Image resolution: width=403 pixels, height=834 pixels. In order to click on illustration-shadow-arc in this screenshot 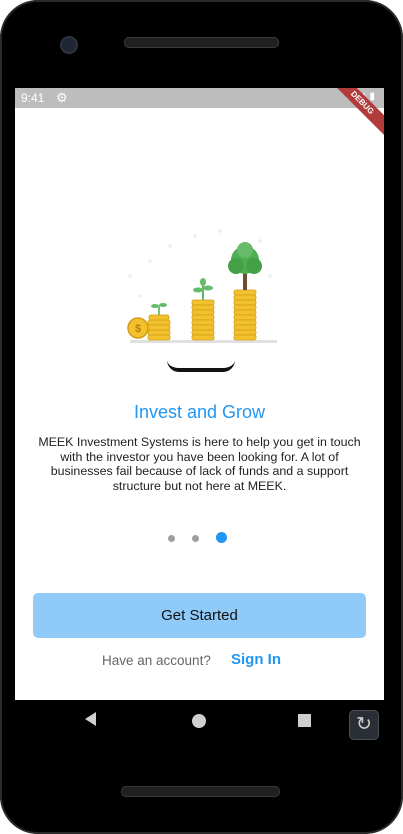, I will do `click(201, 366)`.